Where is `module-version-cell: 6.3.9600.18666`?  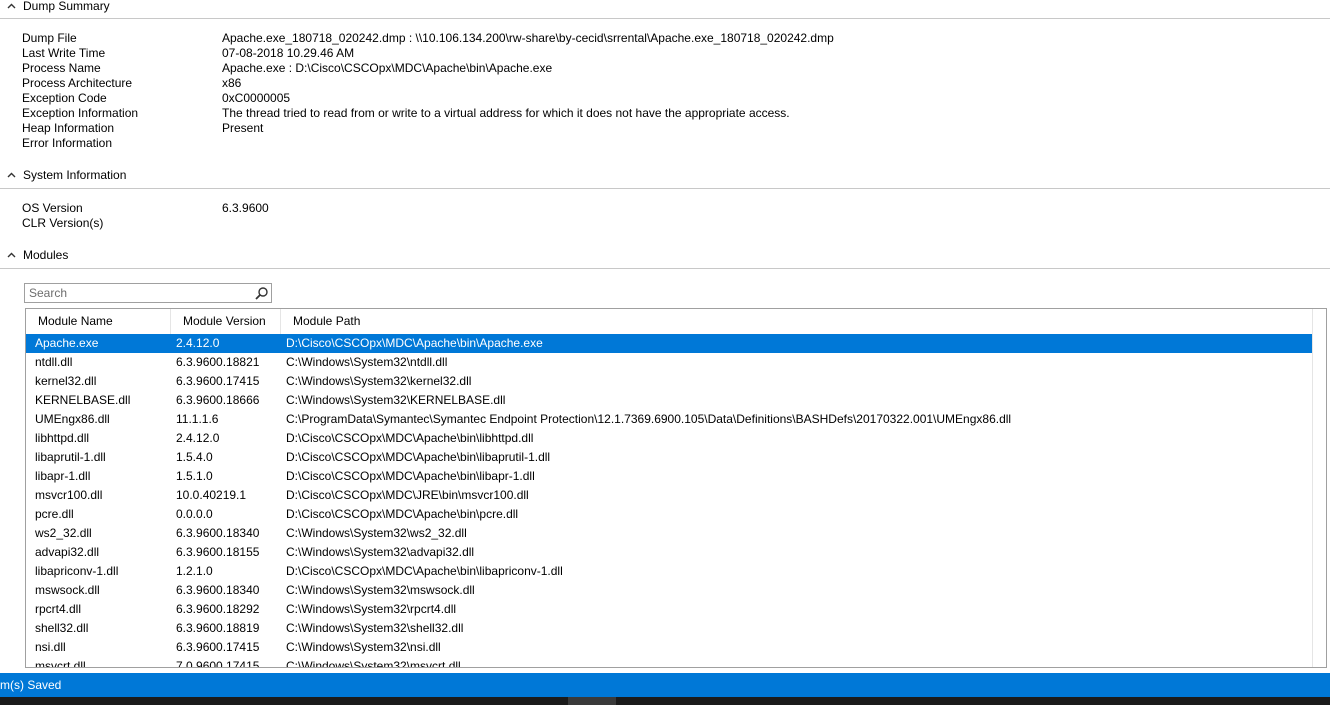 module-version-cell: 6.3.9600.18666 is located at coordinates (218, 400).